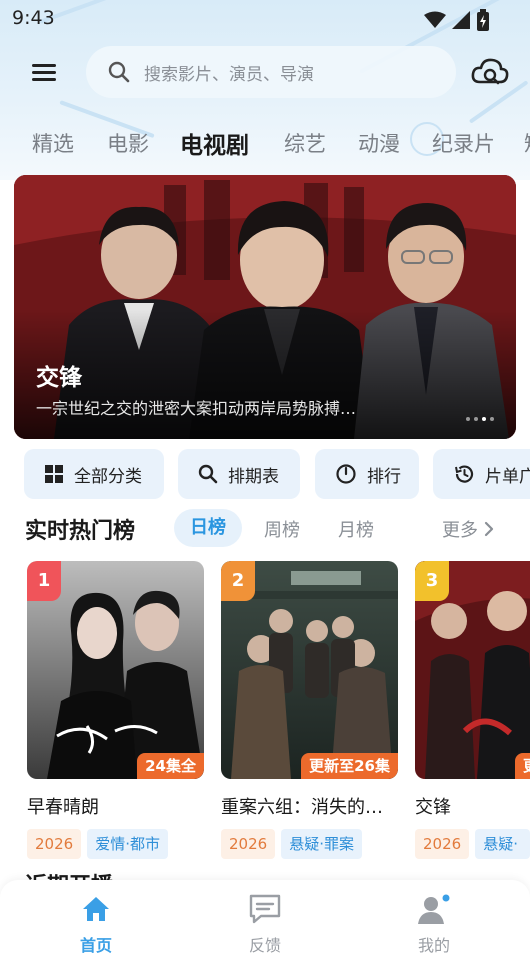  What do you see at coordinates (522, 766) in the screenshot?
I see `episode-badge: 更` at bounding box center [522, 766].